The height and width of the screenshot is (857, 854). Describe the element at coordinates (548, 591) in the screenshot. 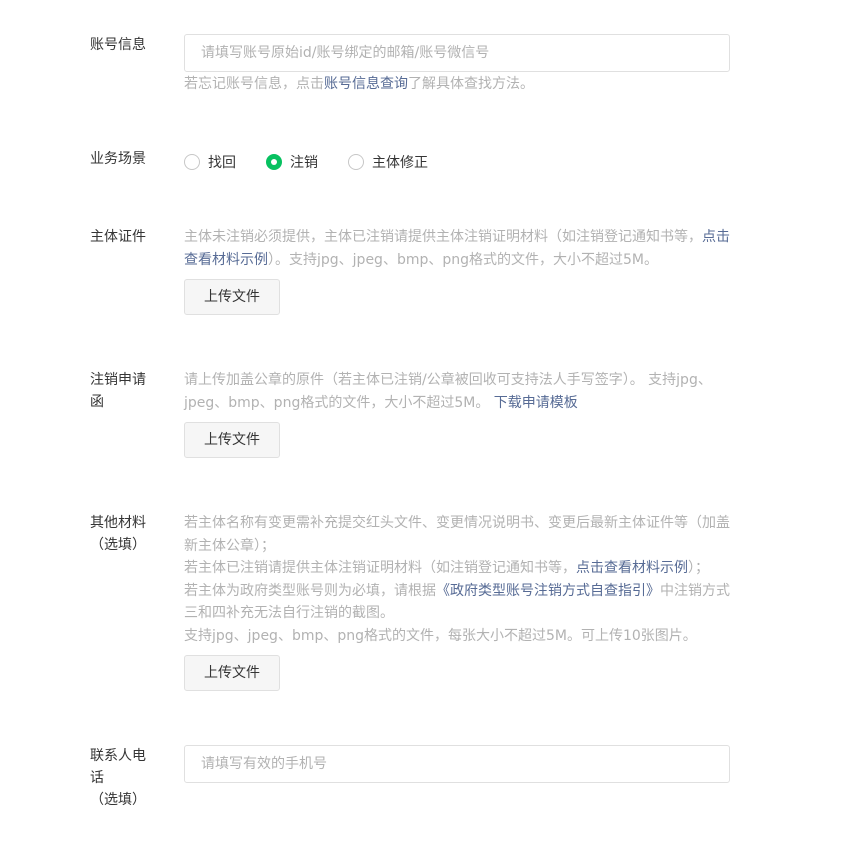

I see `gov-account-guide-link: 《政府类型账号注销方式自查指引》` at that location.